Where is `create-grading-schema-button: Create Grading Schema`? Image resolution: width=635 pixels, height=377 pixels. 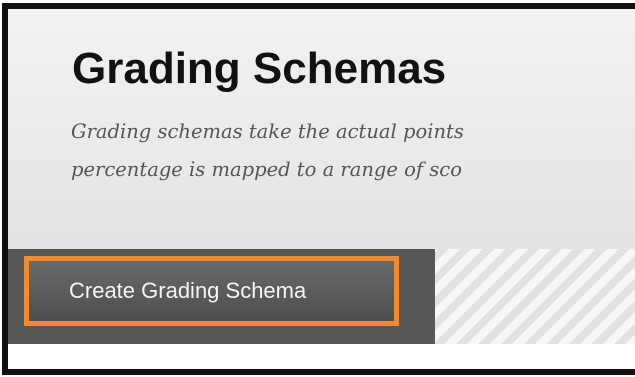
create-grading-schema-button: Create Grading Schema is located at coordinates (211, 291).